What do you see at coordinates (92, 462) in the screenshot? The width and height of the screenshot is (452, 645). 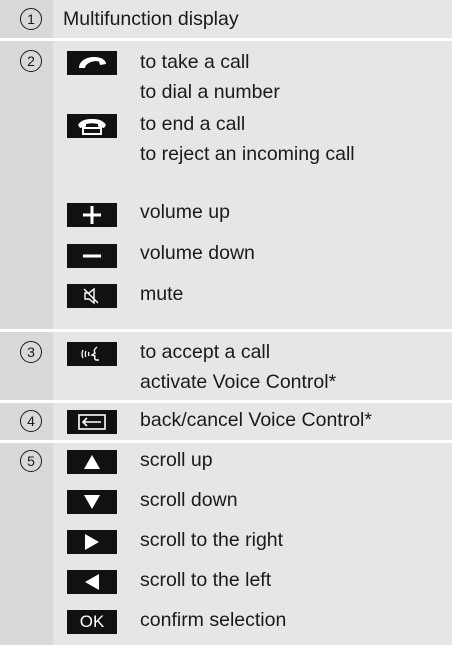 I see `triangle-up-icon` at bounding box center [92, 462].